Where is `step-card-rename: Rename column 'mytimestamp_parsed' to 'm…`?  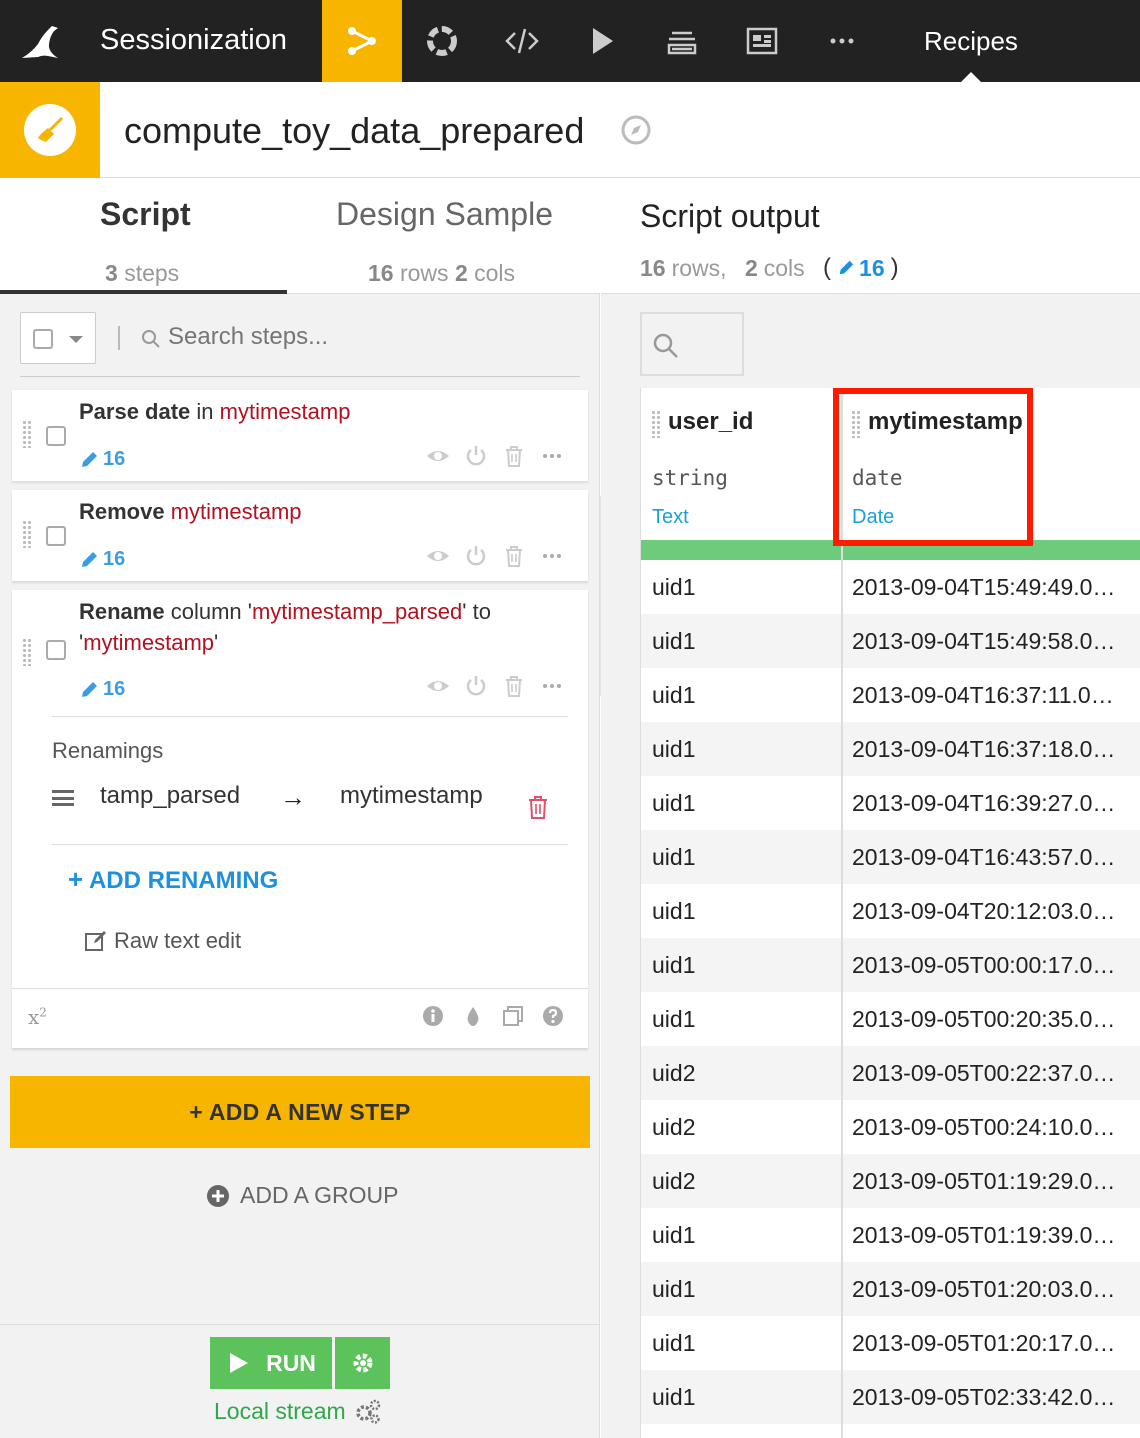 step-card-rename: Rename column 'mytimestamp_parsed' to 'm… is located at coordinates (300, 789).